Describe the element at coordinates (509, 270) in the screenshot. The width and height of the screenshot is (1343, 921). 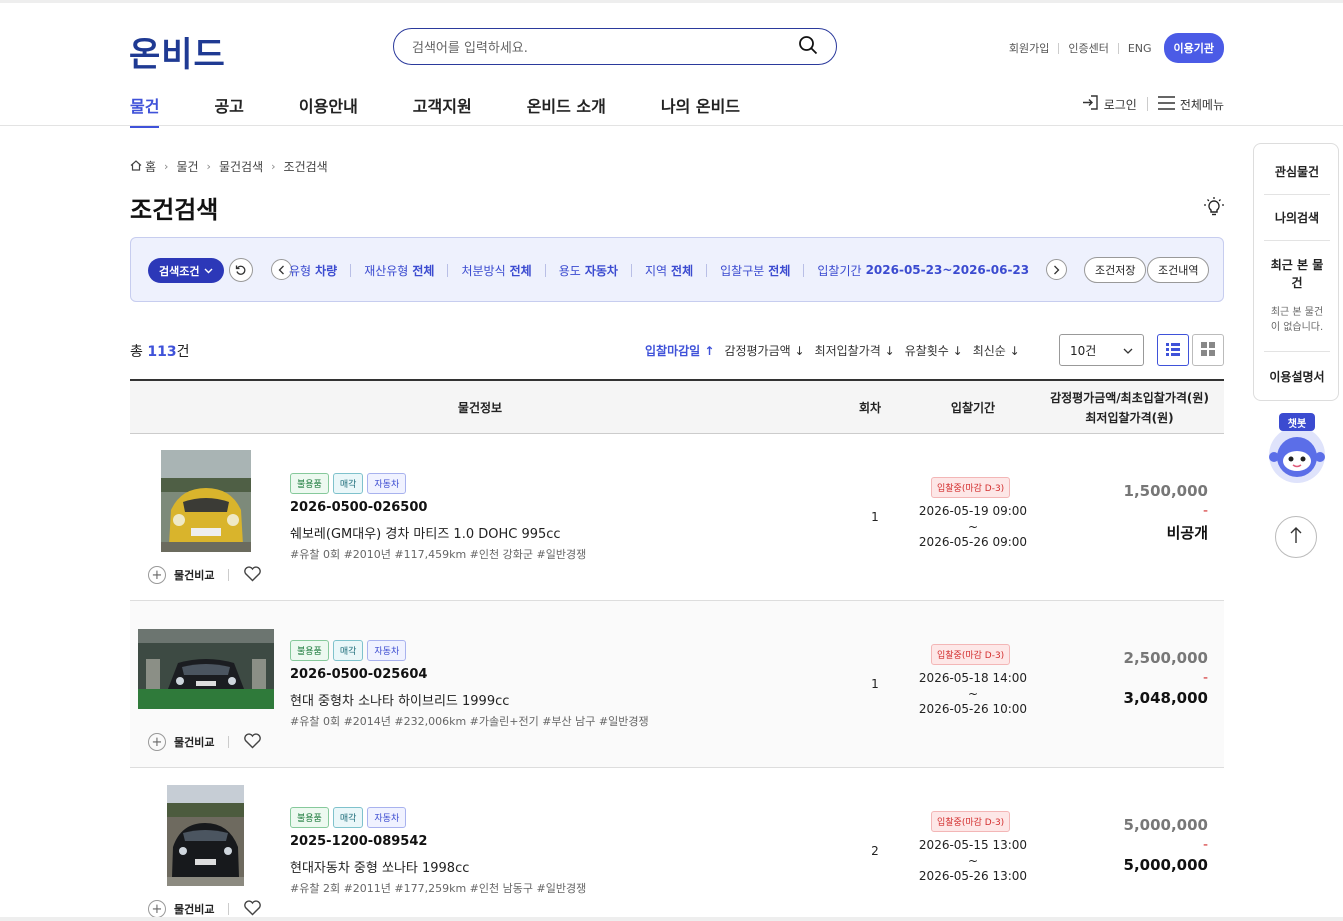
I see `condition-disposal-method: 처분방식 전체` at that location.